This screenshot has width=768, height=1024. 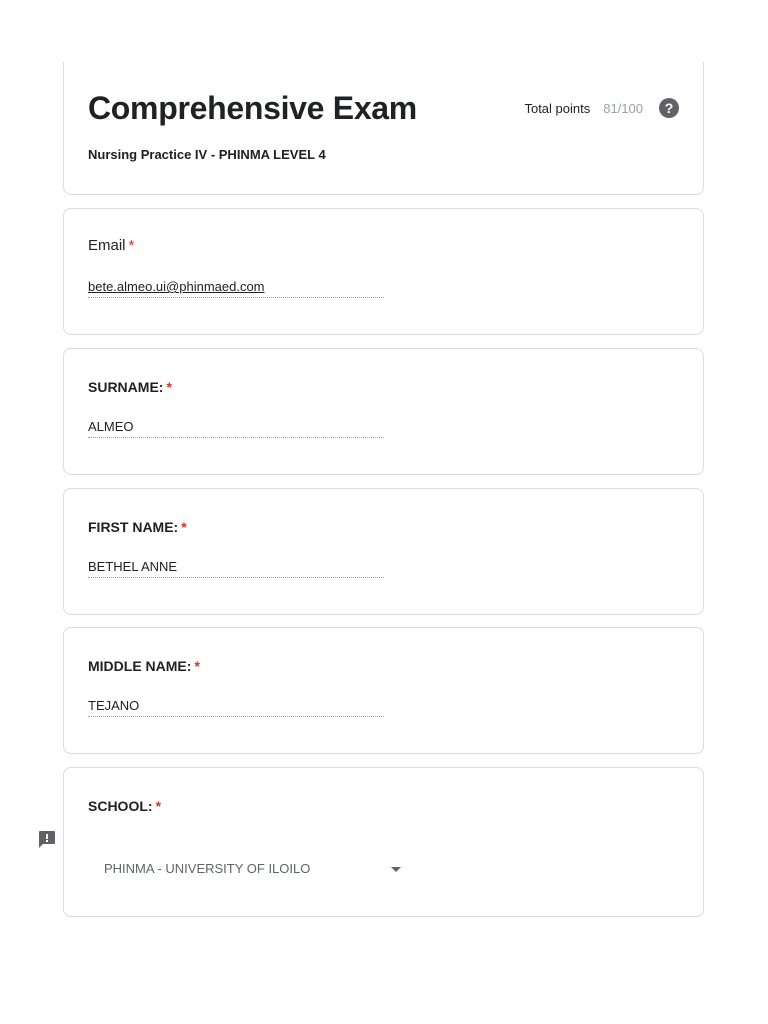 What do you see at coordinates (236, 567) in the screenshot?
I see `first-name-field: BETHEL ANNE` at bounding box center [236, 567].